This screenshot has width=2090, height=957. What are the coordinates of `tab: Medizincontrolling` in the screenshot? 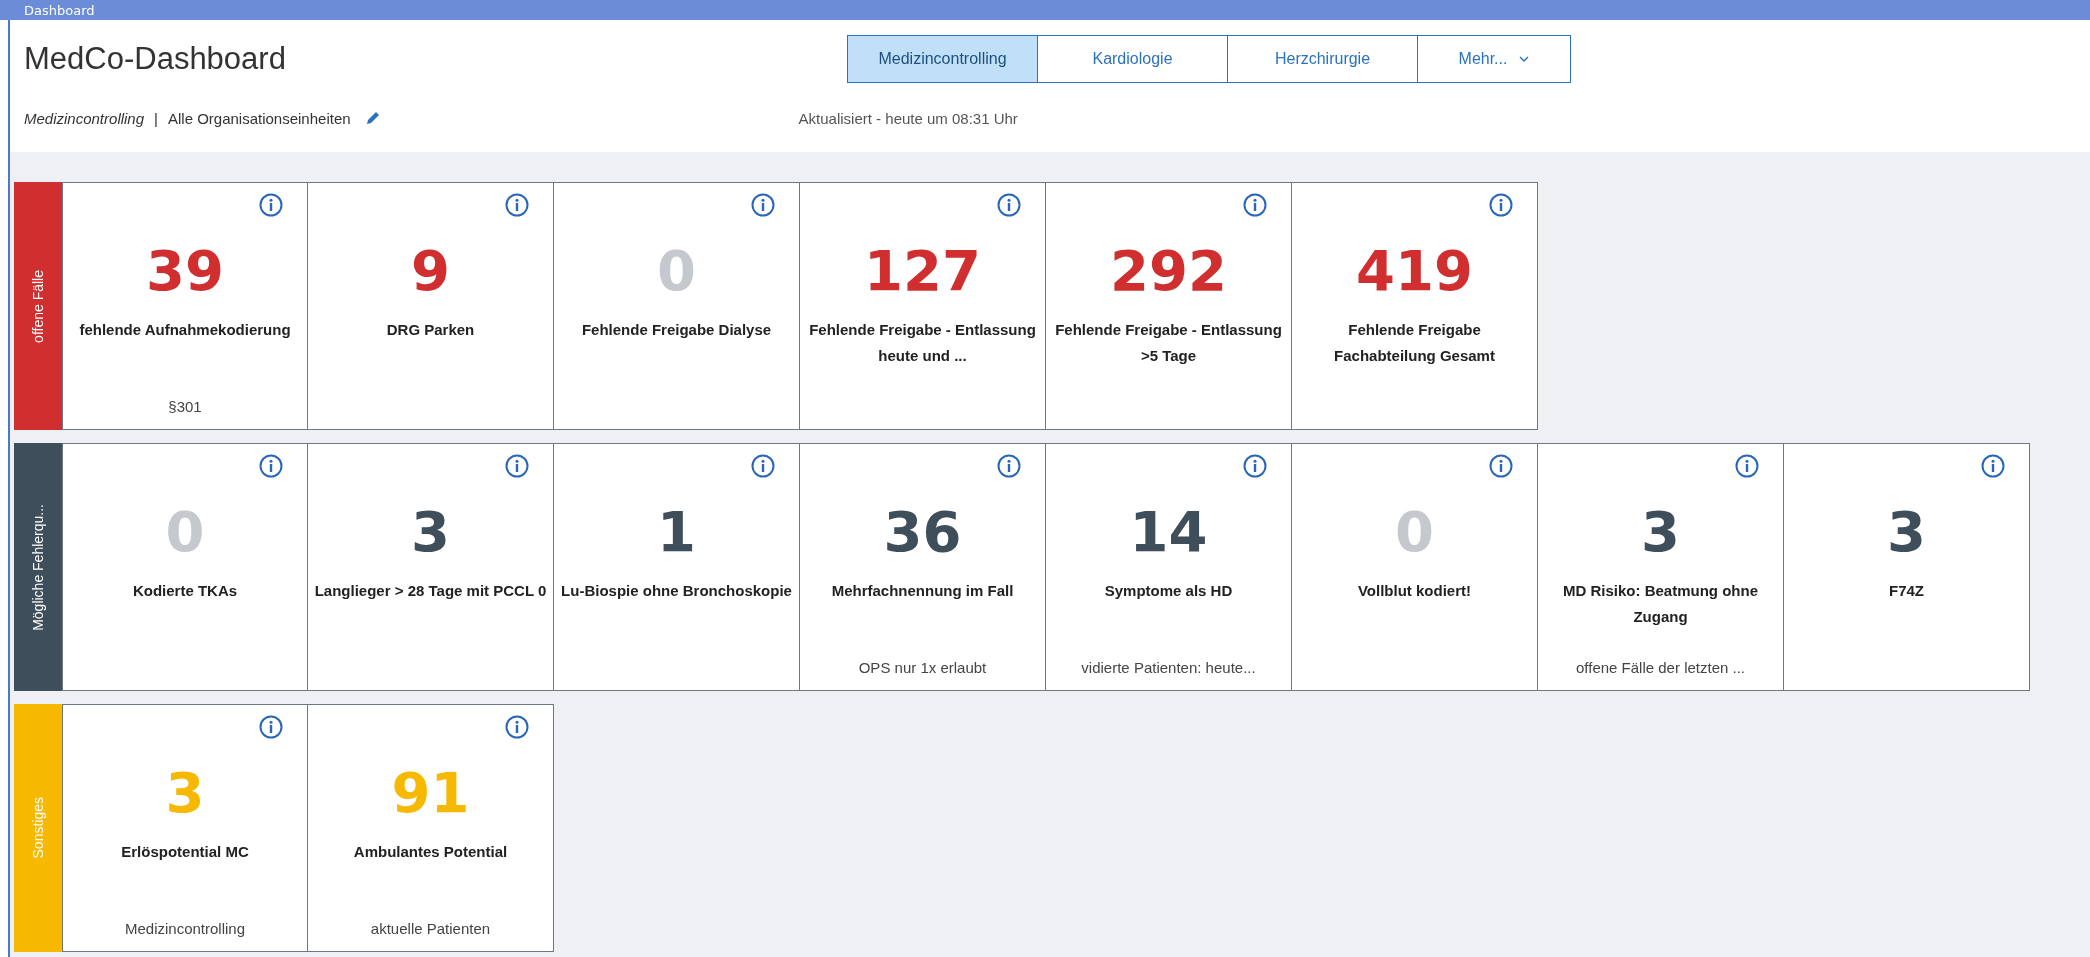 It's located at (943, 59).